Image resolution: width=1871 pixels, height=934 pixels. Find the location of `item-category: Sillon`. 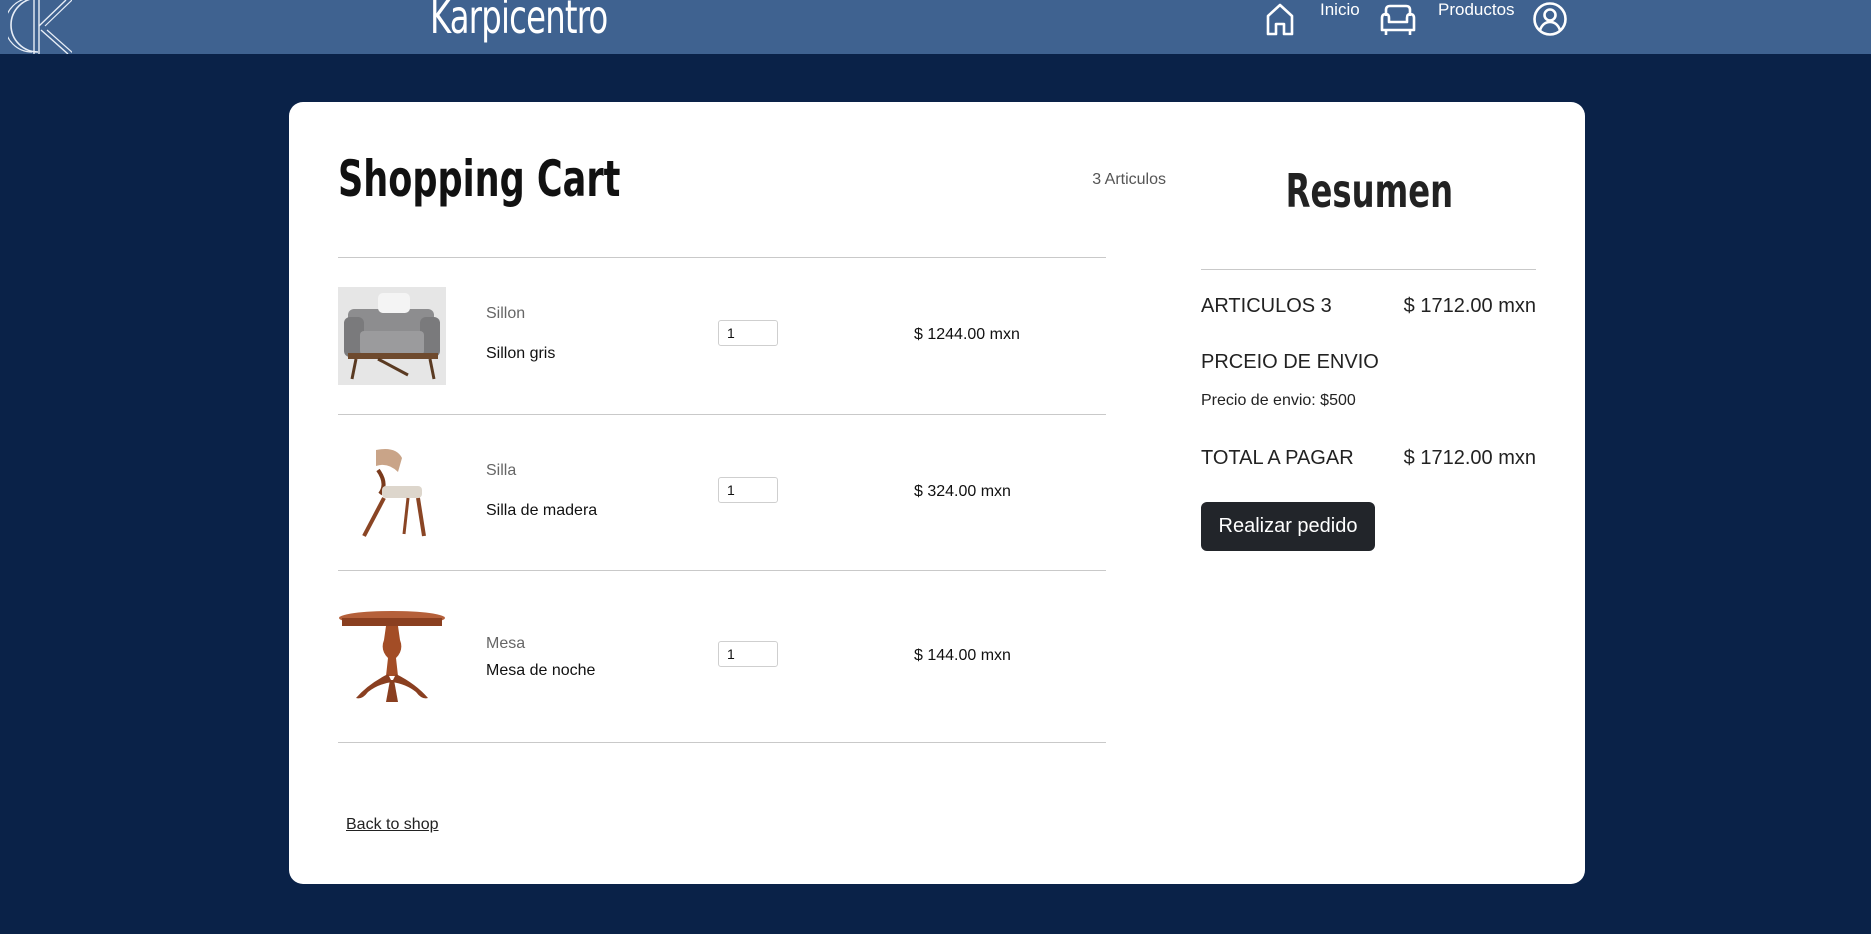

item-category: Sillon is located at coordinates (506, 313).